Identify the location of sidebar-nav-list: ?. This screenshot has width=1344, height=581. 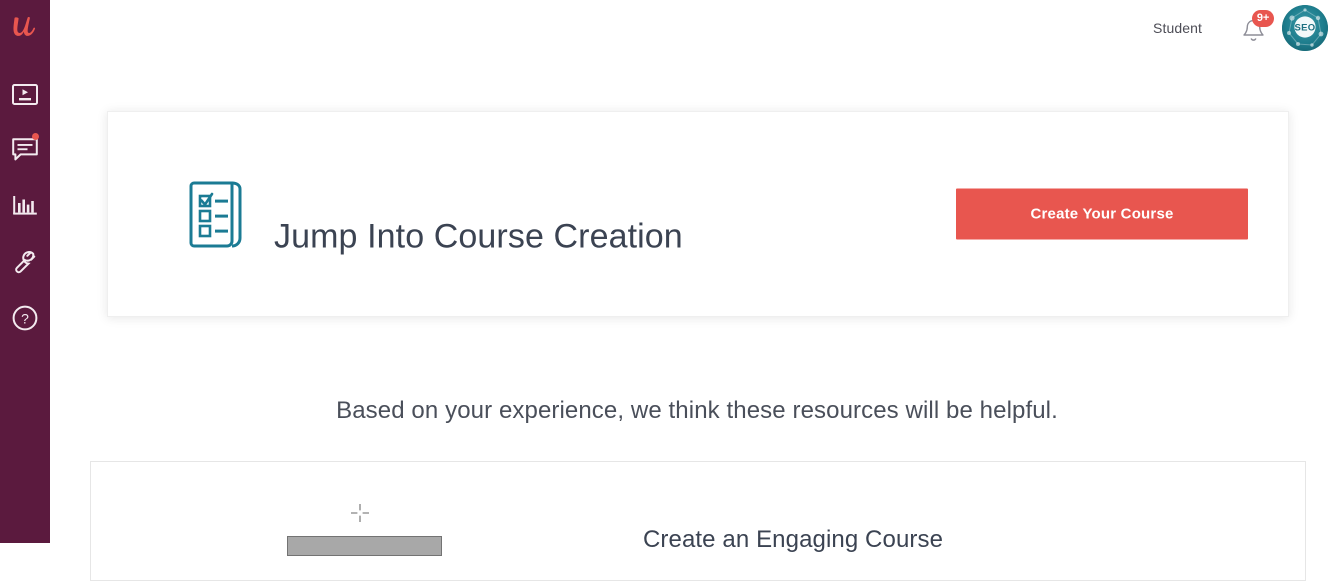
(25, 206).